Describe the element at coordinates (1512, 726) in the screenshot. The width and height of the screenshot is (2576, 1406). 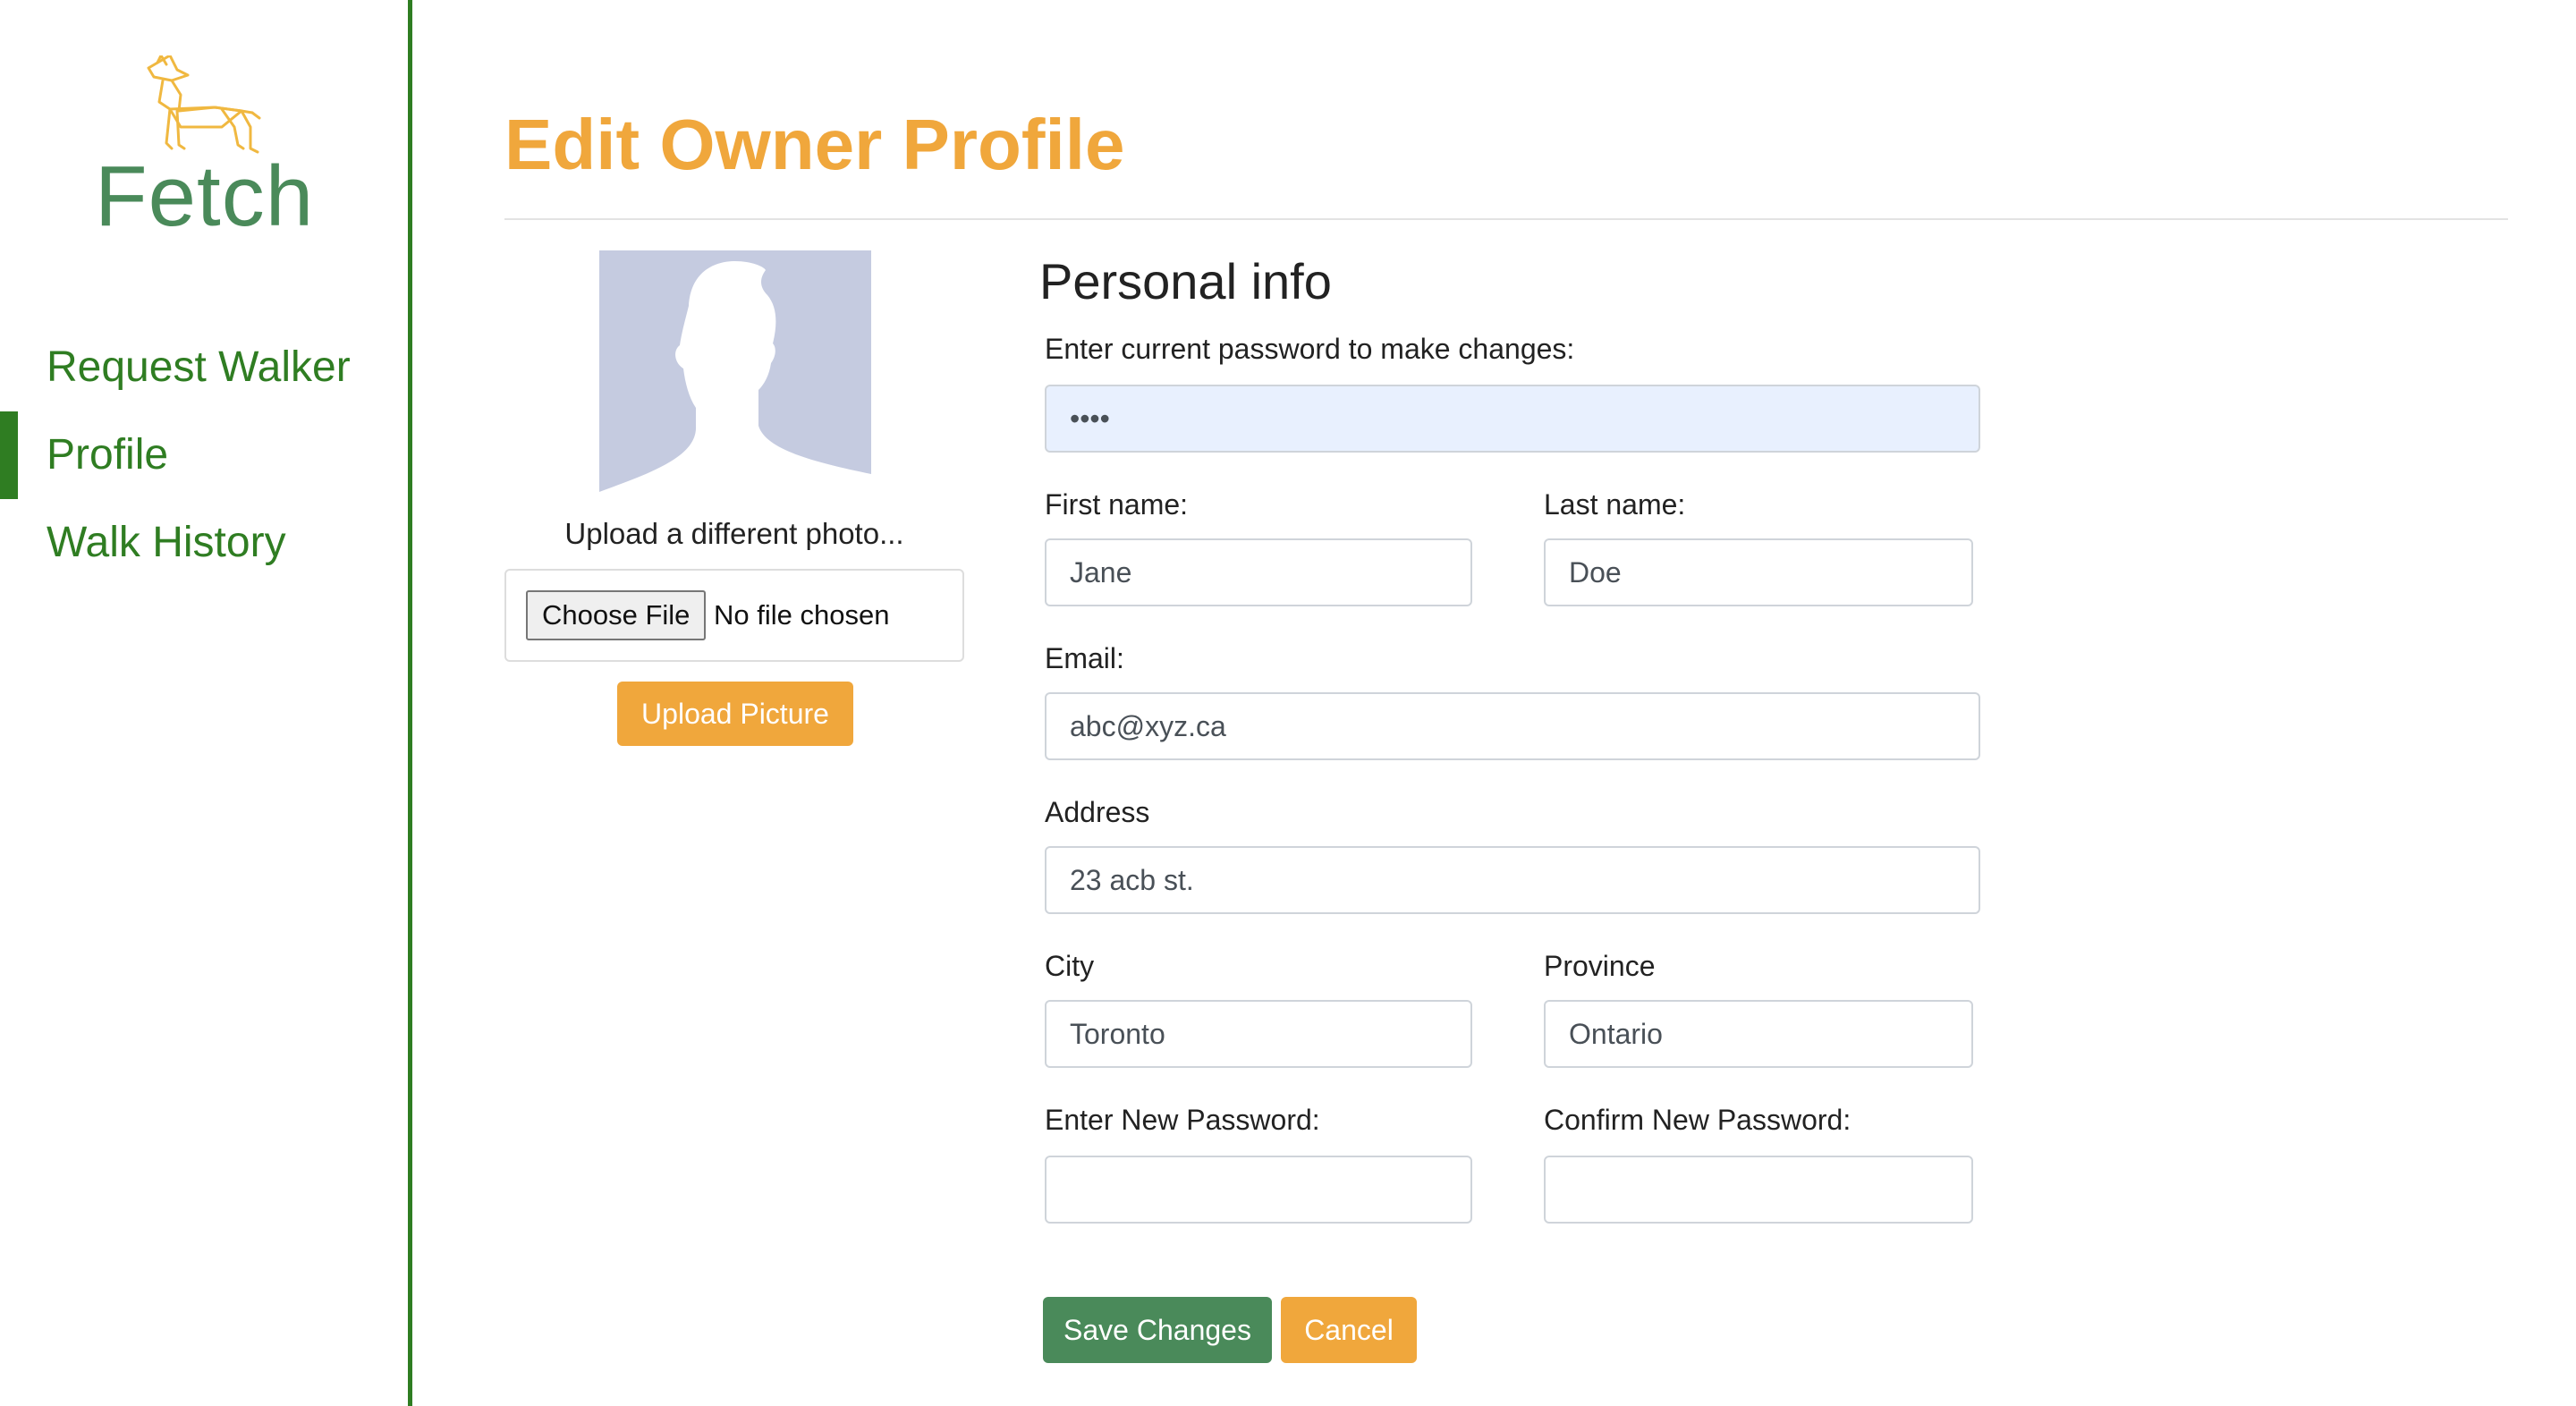
I see `email-input` at that location.